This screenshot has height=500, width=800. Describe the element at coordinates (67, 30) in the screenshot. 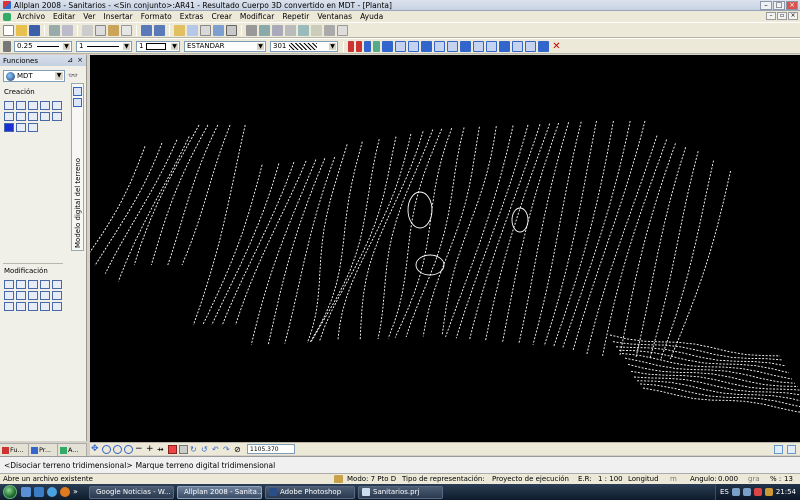

I see `print-preview-icon` at that location.